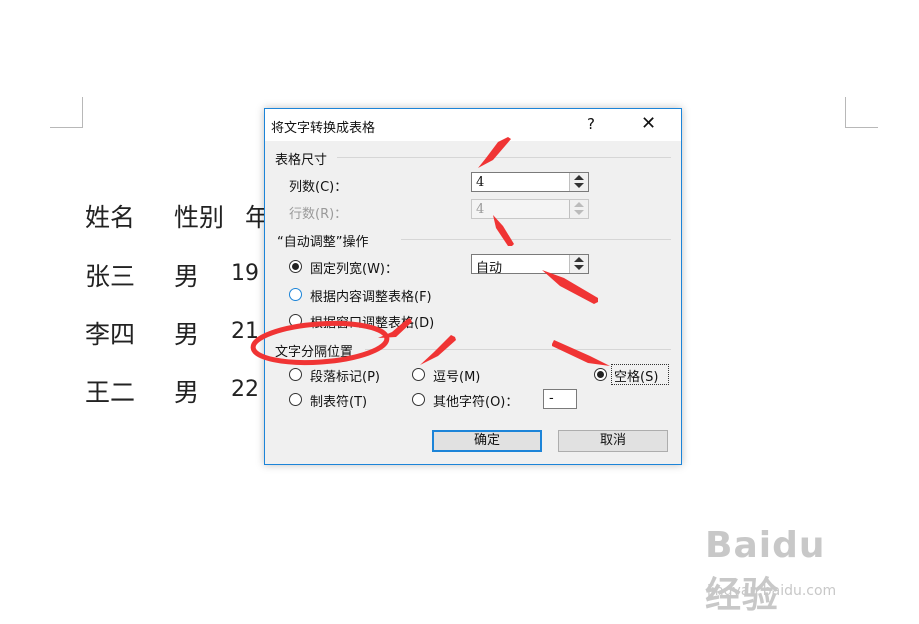  I want to click on crop-mark-top-left, so click(66, 112).